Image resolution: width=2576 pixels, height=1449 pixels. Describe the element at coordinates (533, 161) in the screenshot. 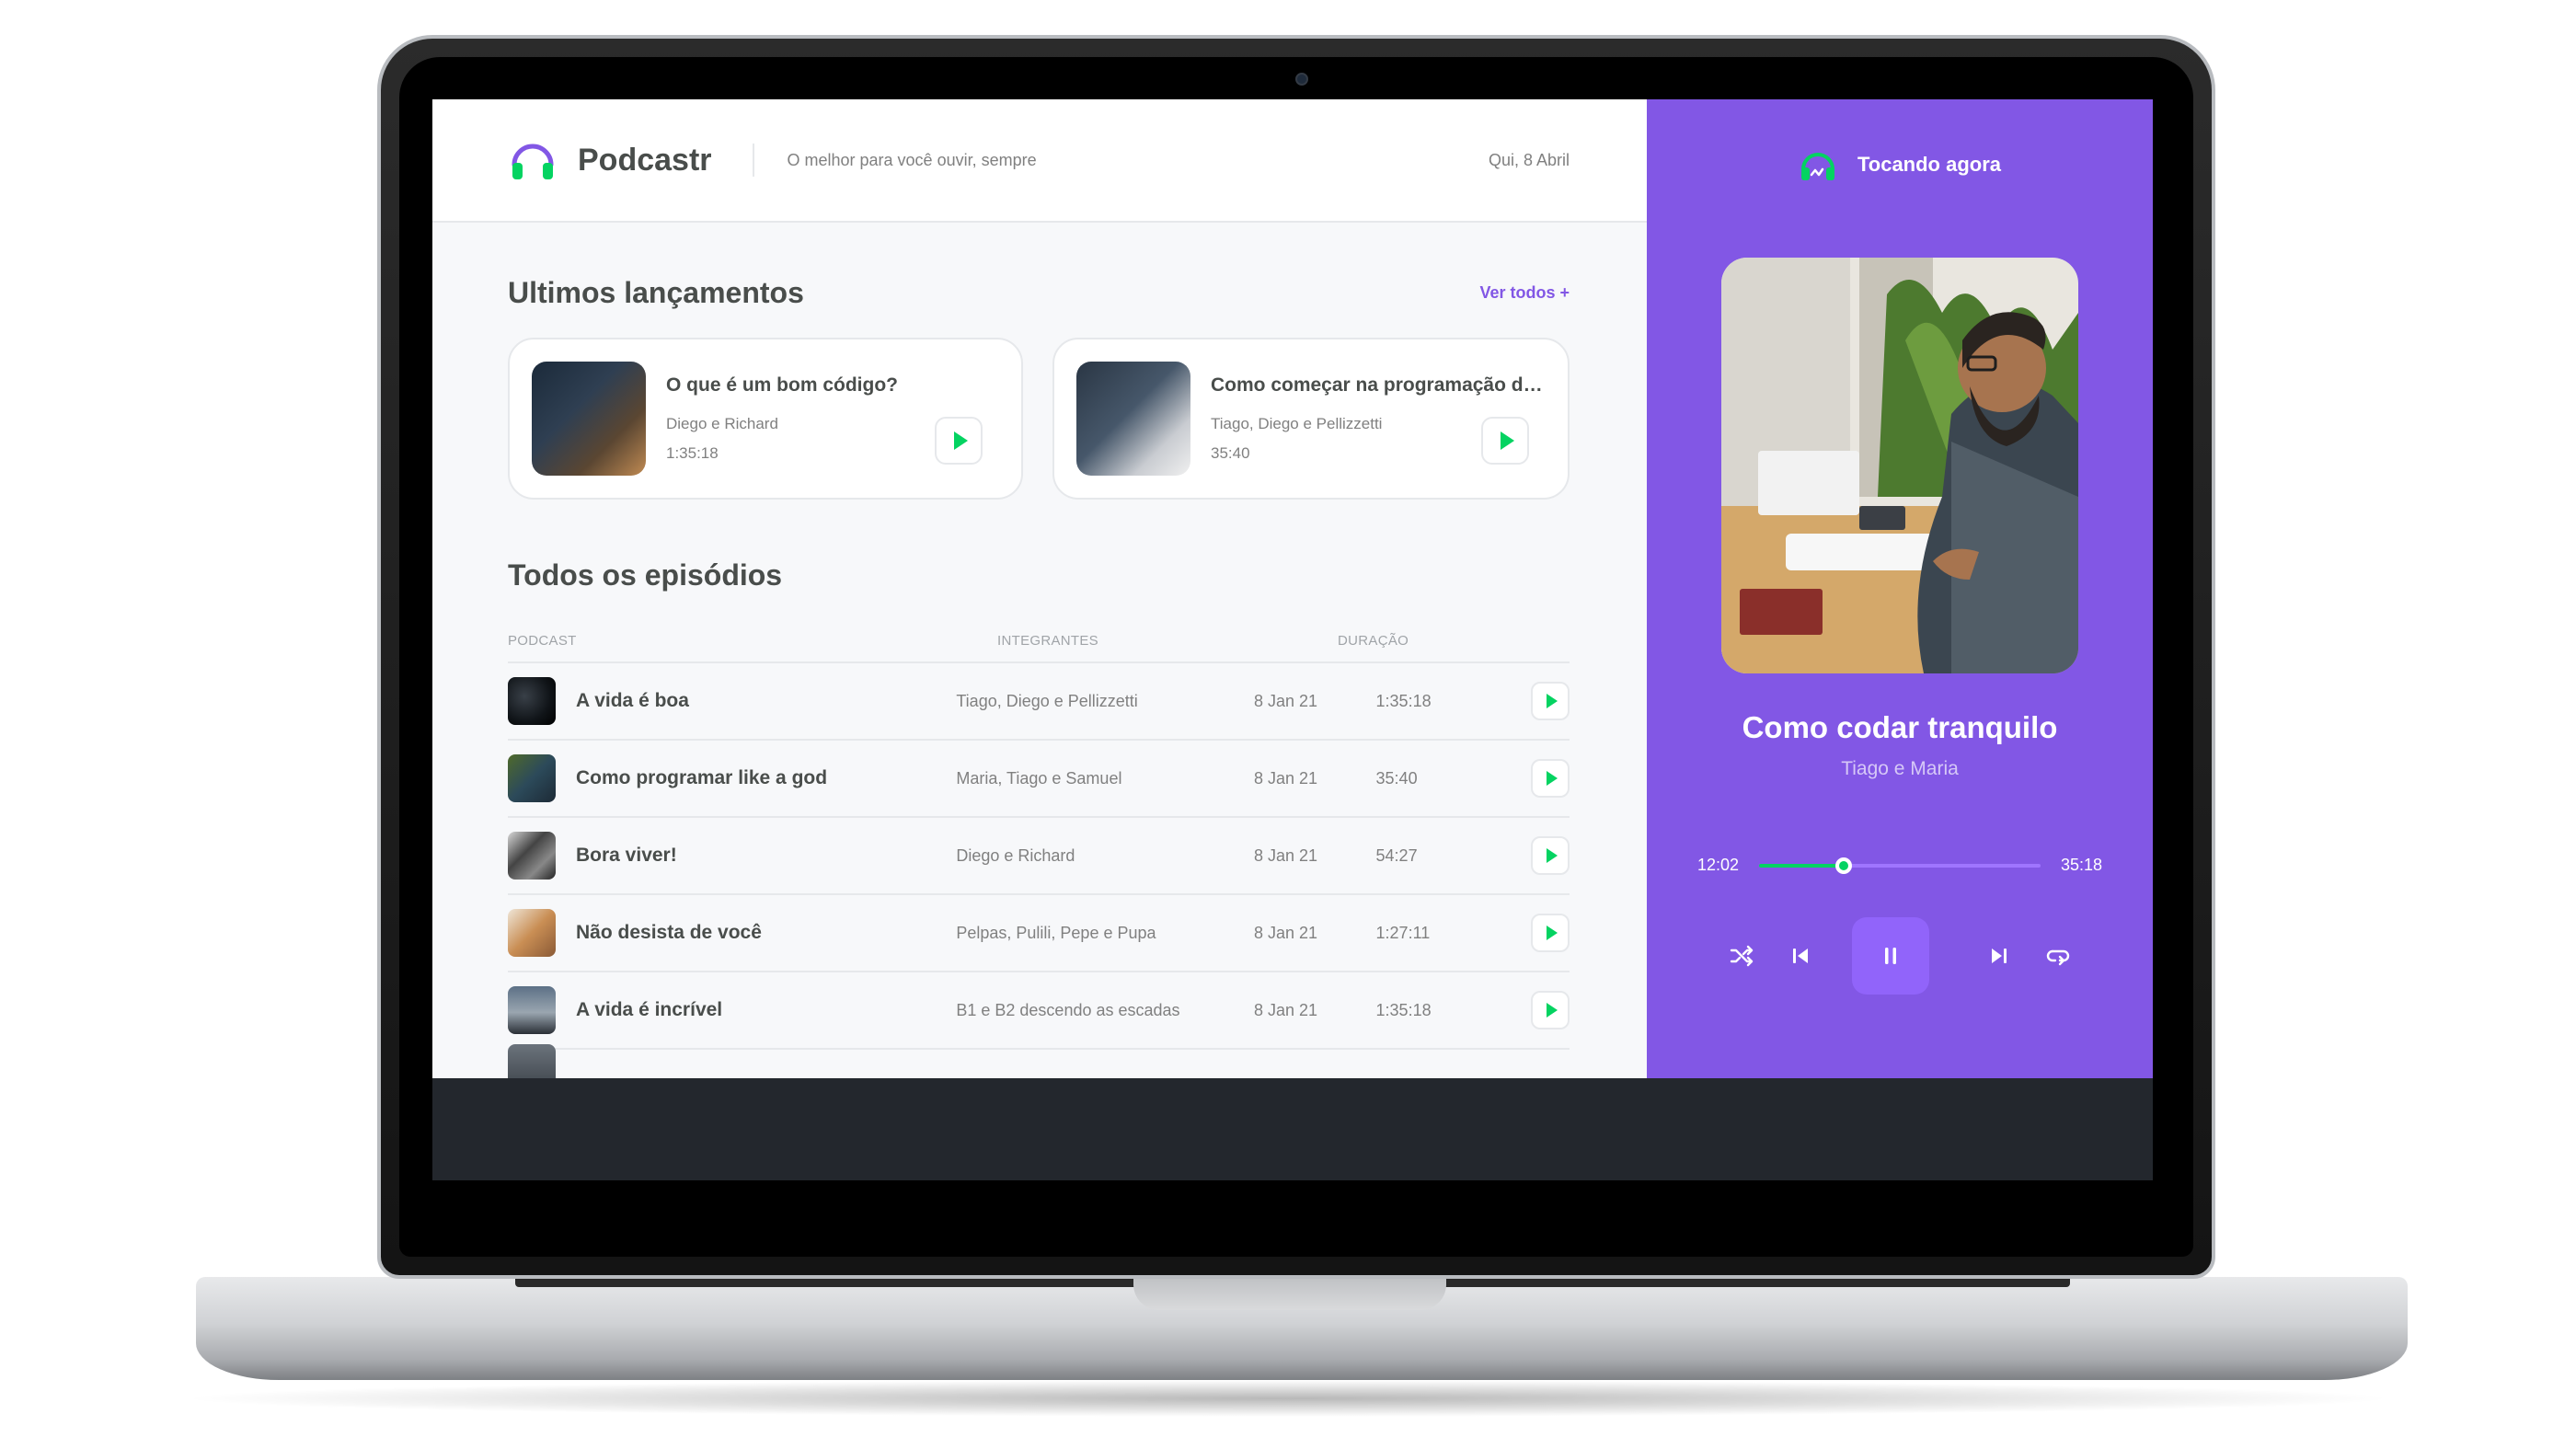

I see `headphones-icon` at that location.